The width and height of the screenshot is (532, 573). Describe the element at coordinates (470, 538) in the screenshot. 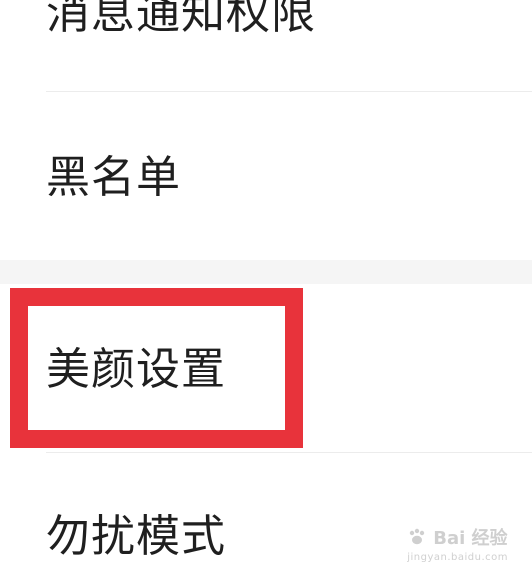

I see `watermark-brand: Bai 经验` at that location.